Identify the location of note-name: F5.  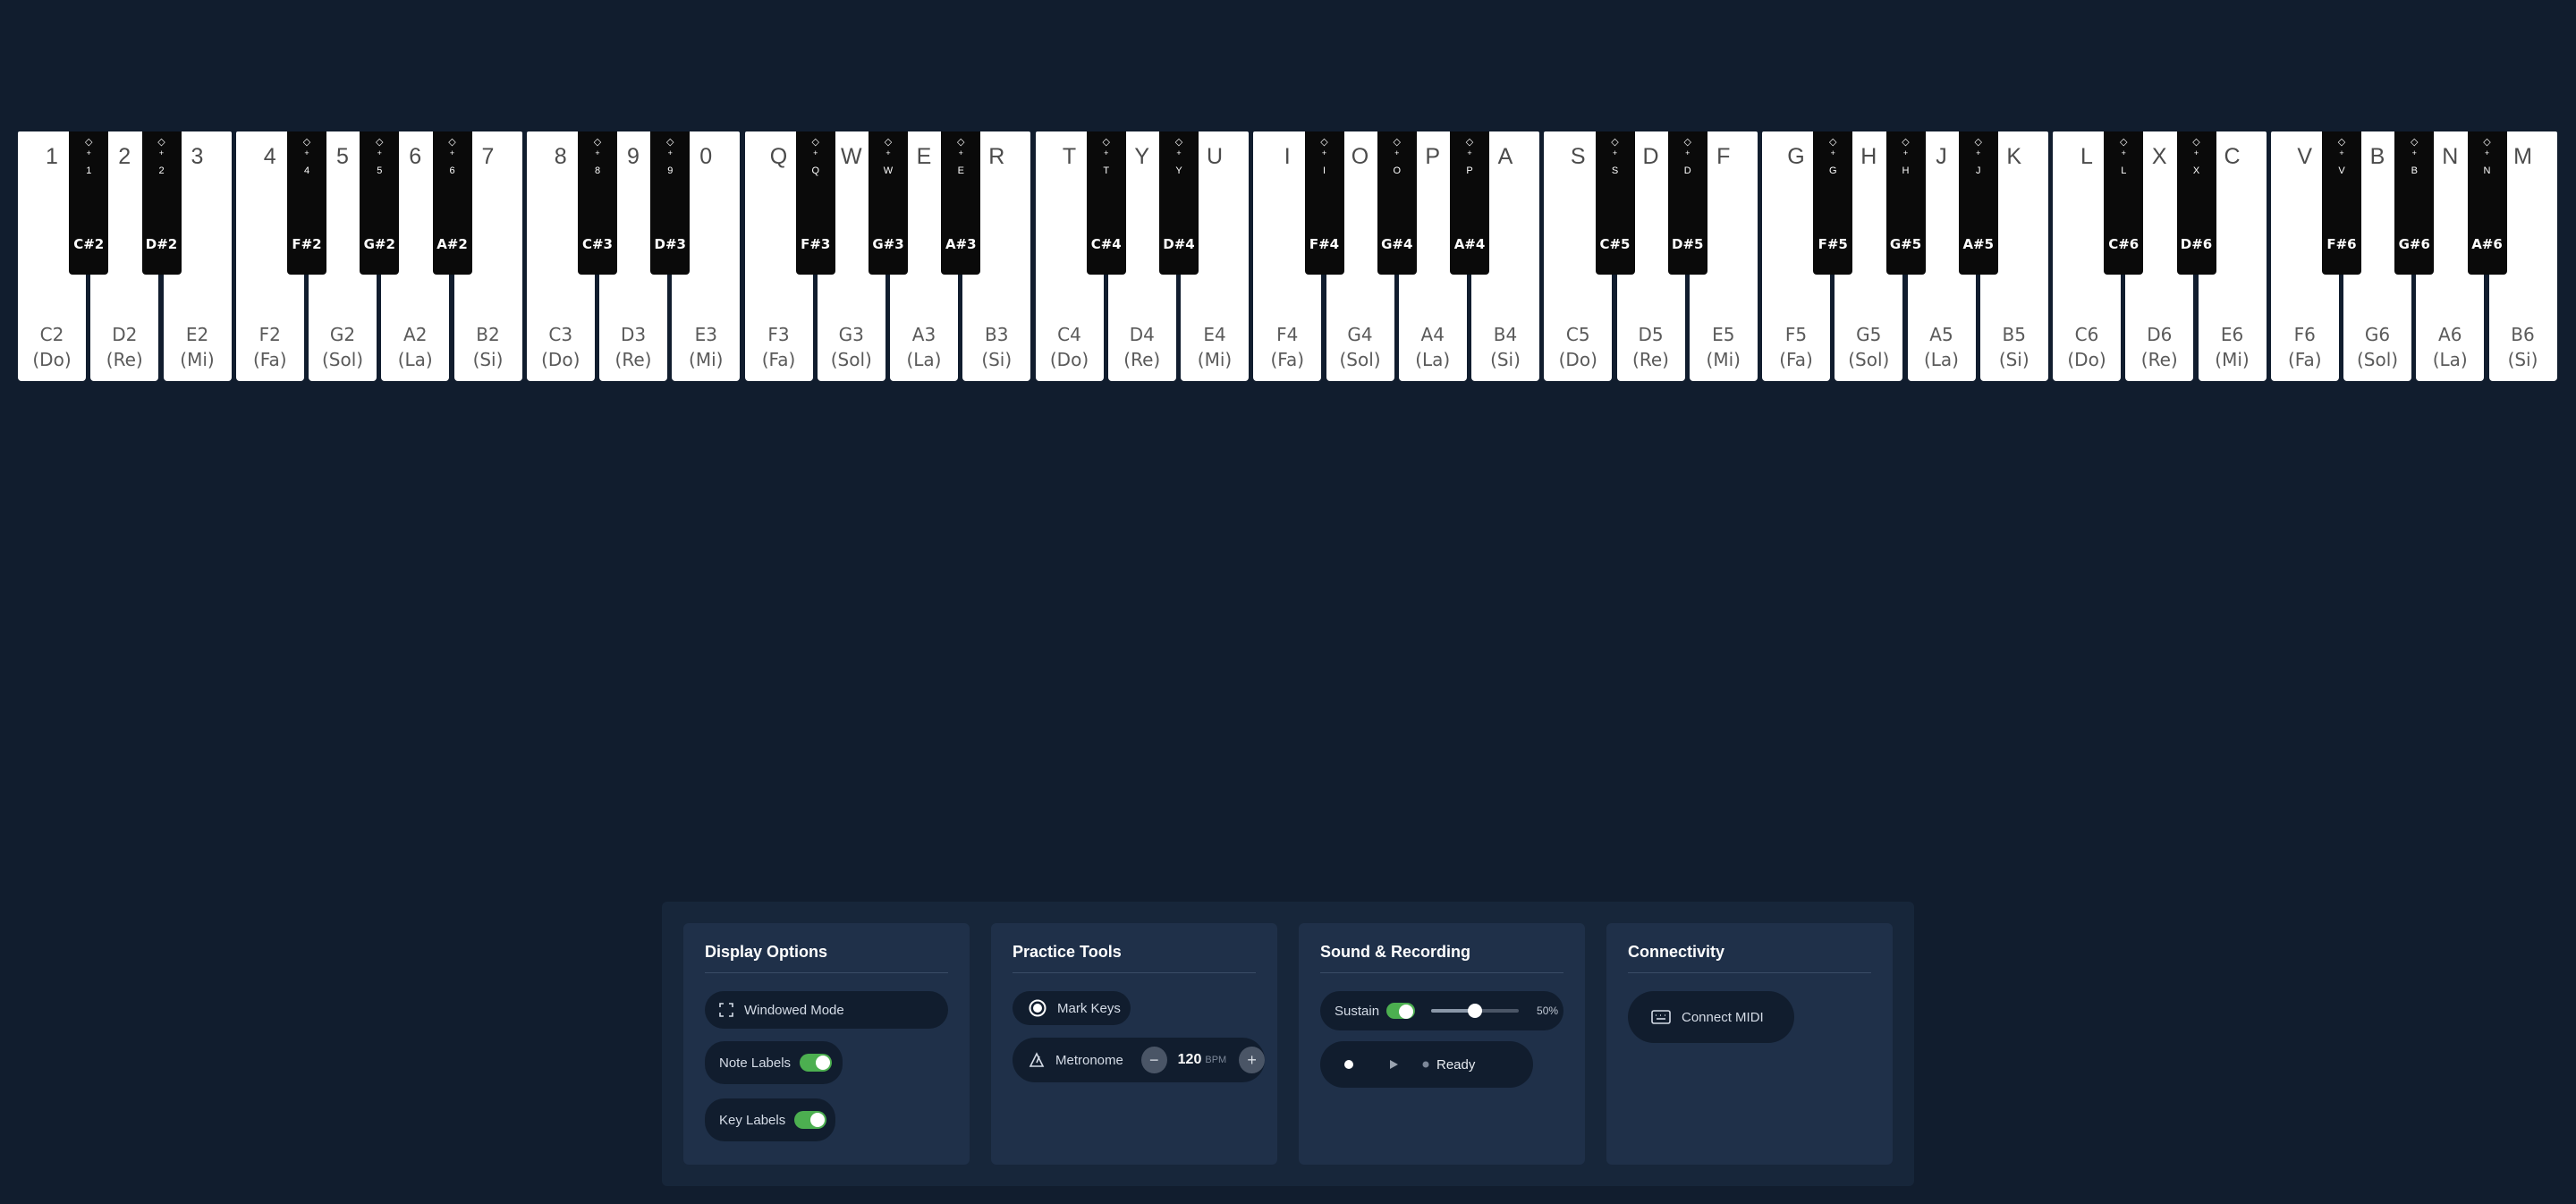
(1796, 334).